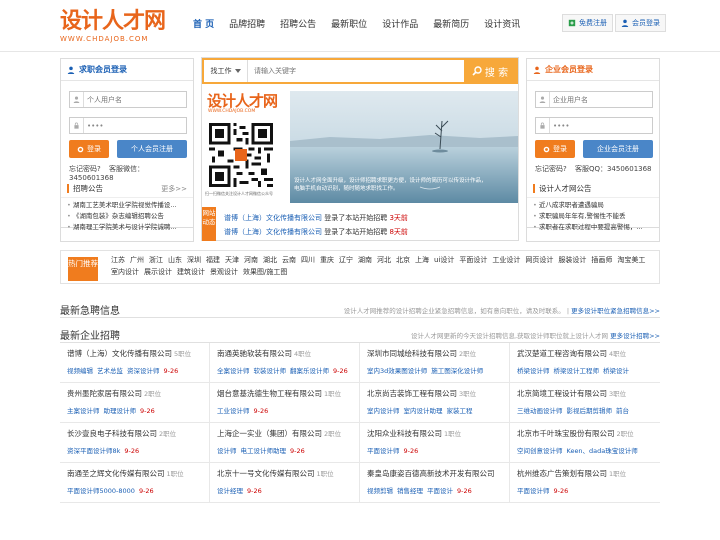 The image size is (720, 540). Describe the element at coordinates (631, 260) in the screenshot. I see `hot-tag-link: 淘宝美工` at that location.